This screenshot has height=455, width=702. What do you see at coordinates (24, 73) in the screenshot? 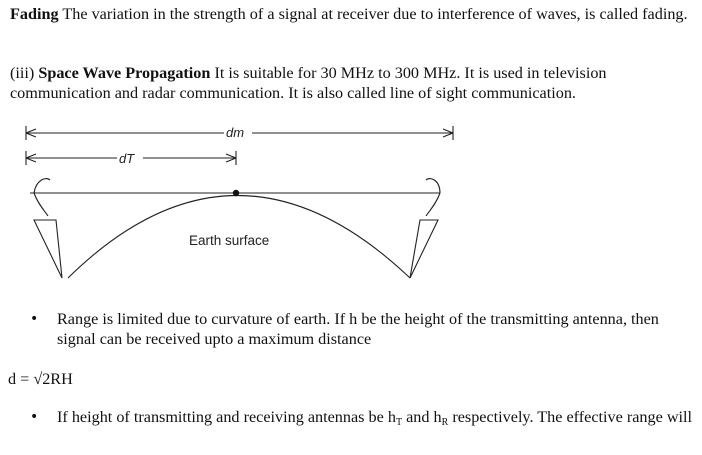
I see `space-wave-prefix: (iii)` at bounding box center [24, 73].